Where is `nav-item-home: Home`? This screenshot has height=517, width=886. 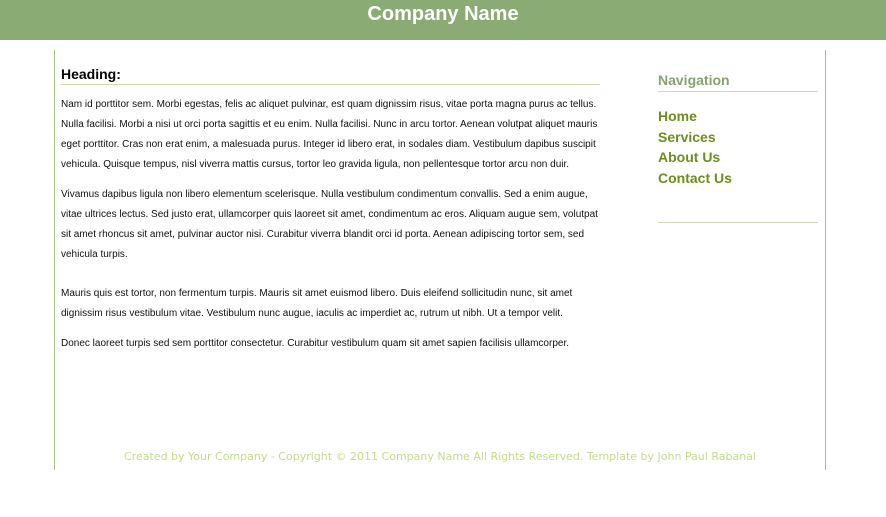
nav-item-home: Home is located at coordinates (738, 116).